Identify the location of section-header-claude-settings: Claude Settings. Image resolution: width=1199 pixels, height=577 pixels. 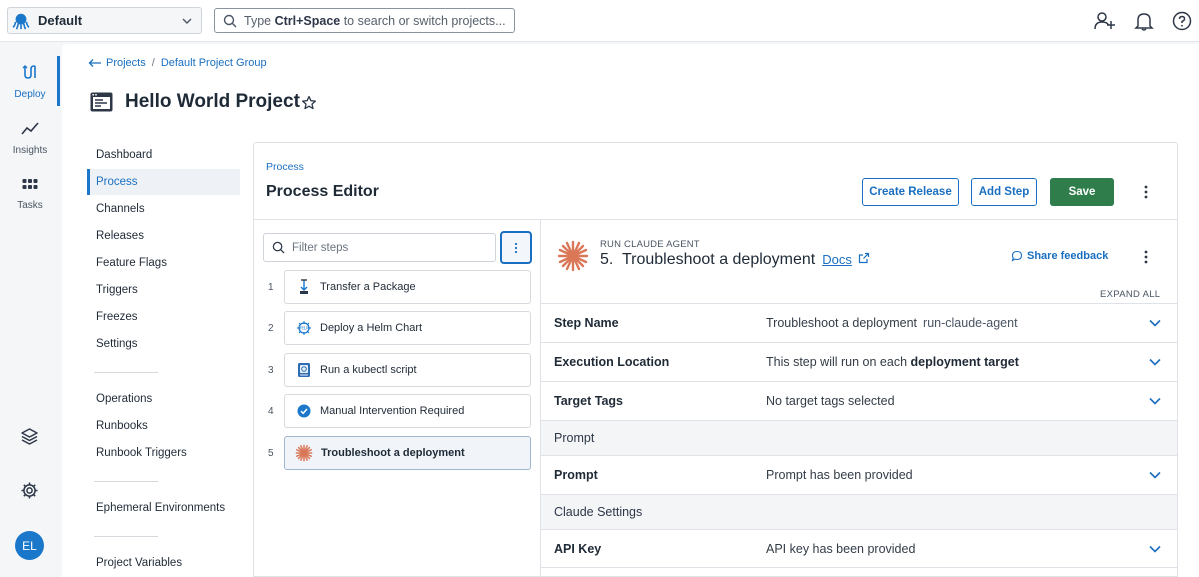
(859, 511).